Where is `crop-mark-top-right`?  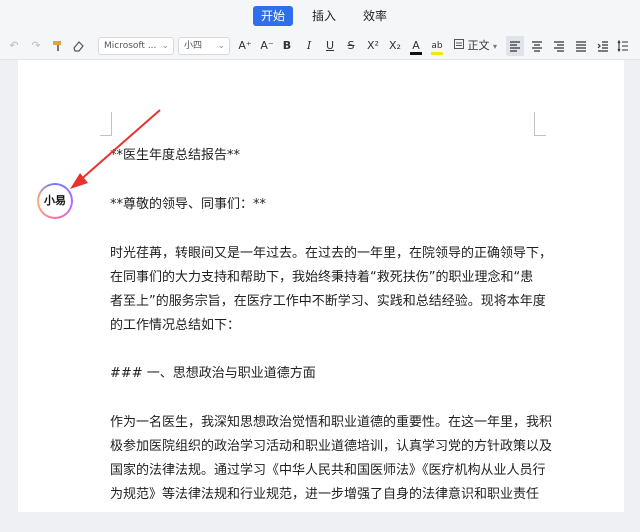
crop-mark-top-right is located at coordinates (540, 124).